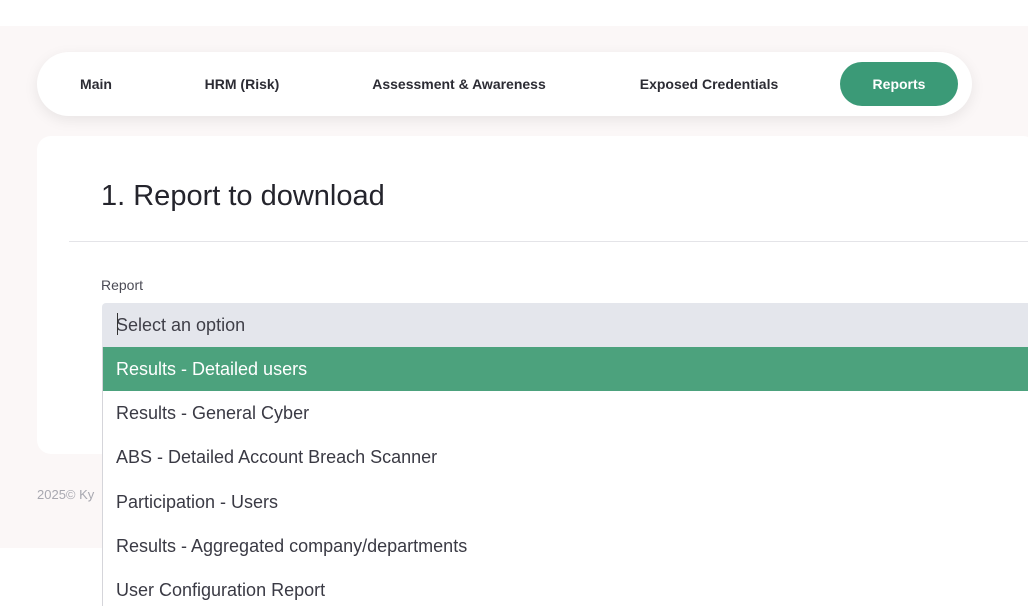 The image size is (1028, 606). Describe the element at coordinates (66, 494) in the screenshot. I see `footer-copyright: 2025© Ky` at that location.